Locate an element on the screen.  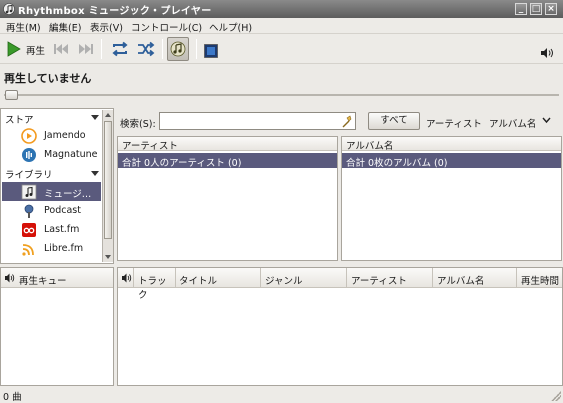
search-input is located at coordinates (257, 121).